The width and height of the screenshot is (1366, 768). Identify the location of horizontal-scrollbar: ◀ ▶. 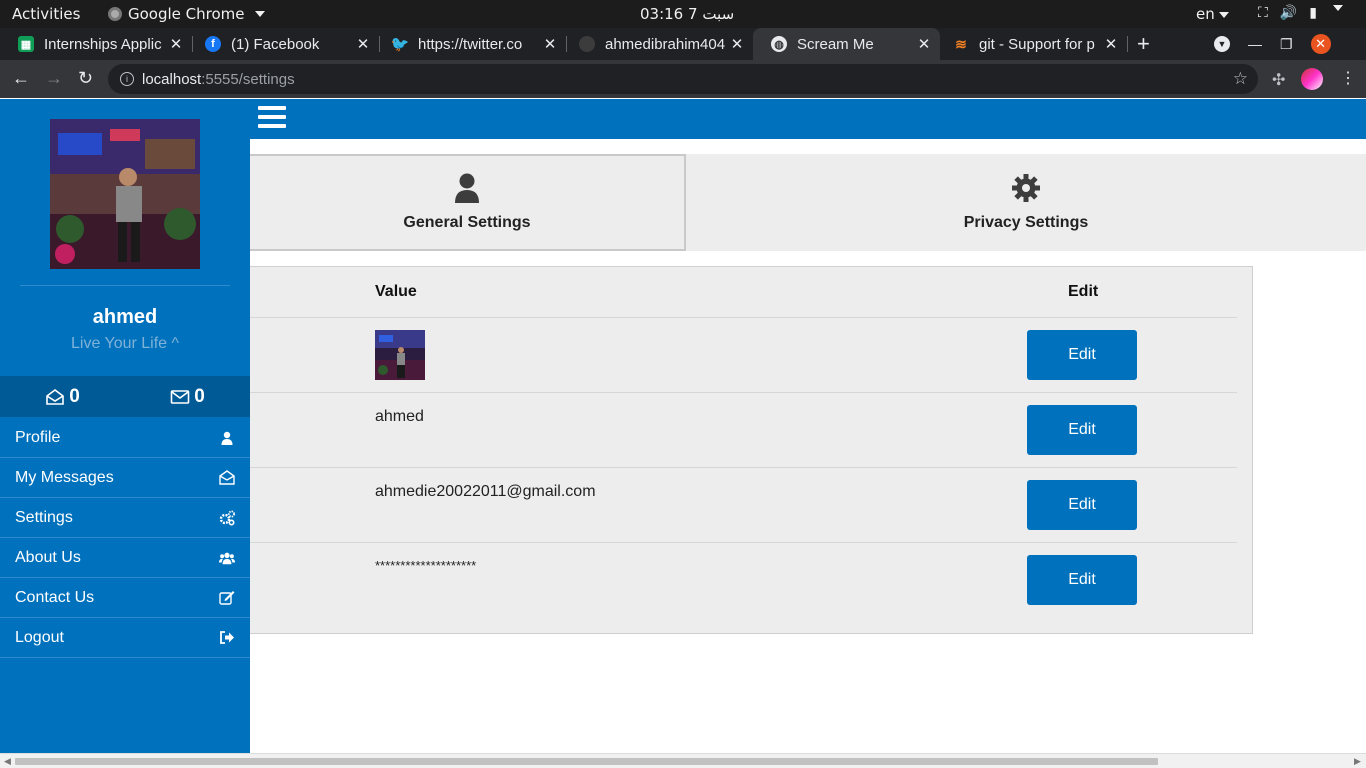
(683, 760).